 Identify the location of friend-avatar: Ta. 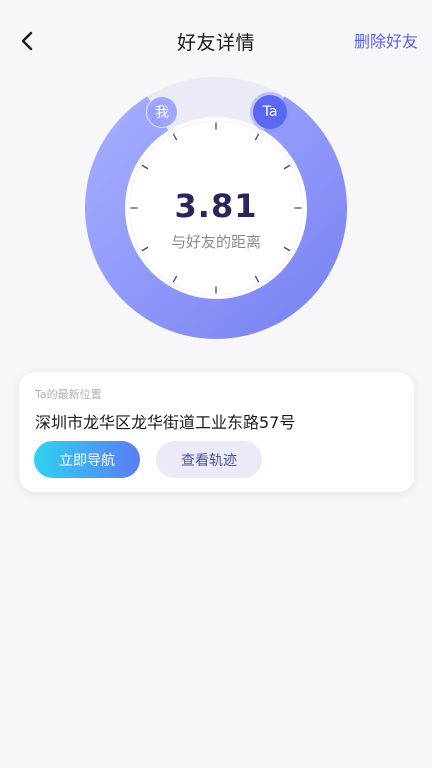
(270, 112).